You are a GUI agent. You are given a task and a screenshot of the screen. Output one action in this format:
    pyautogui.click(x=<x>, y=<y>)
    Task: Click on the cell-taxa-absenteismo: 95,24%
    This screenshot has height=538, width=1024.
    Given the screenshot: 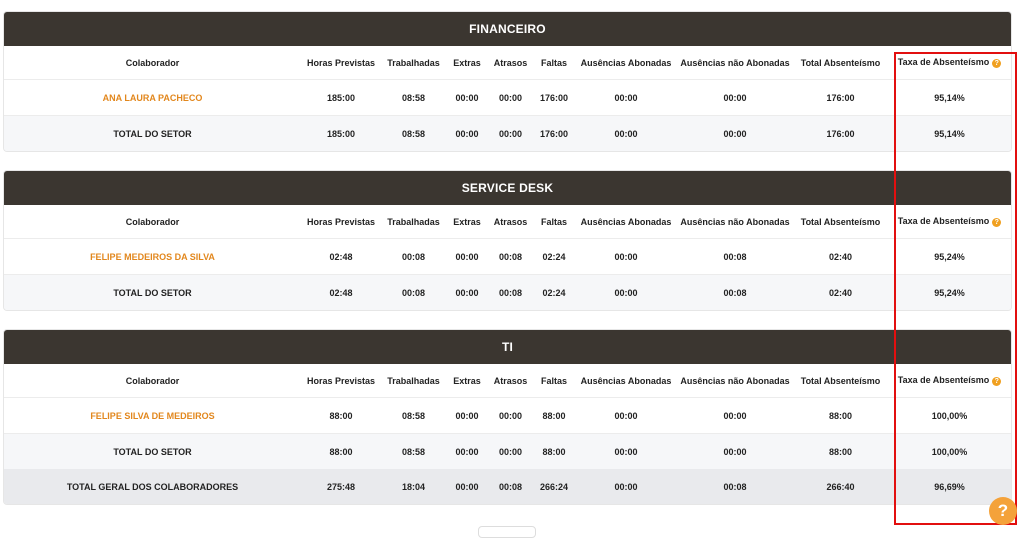 What is the action you would take?
    pyautogui.click(x=949, y=256)
    